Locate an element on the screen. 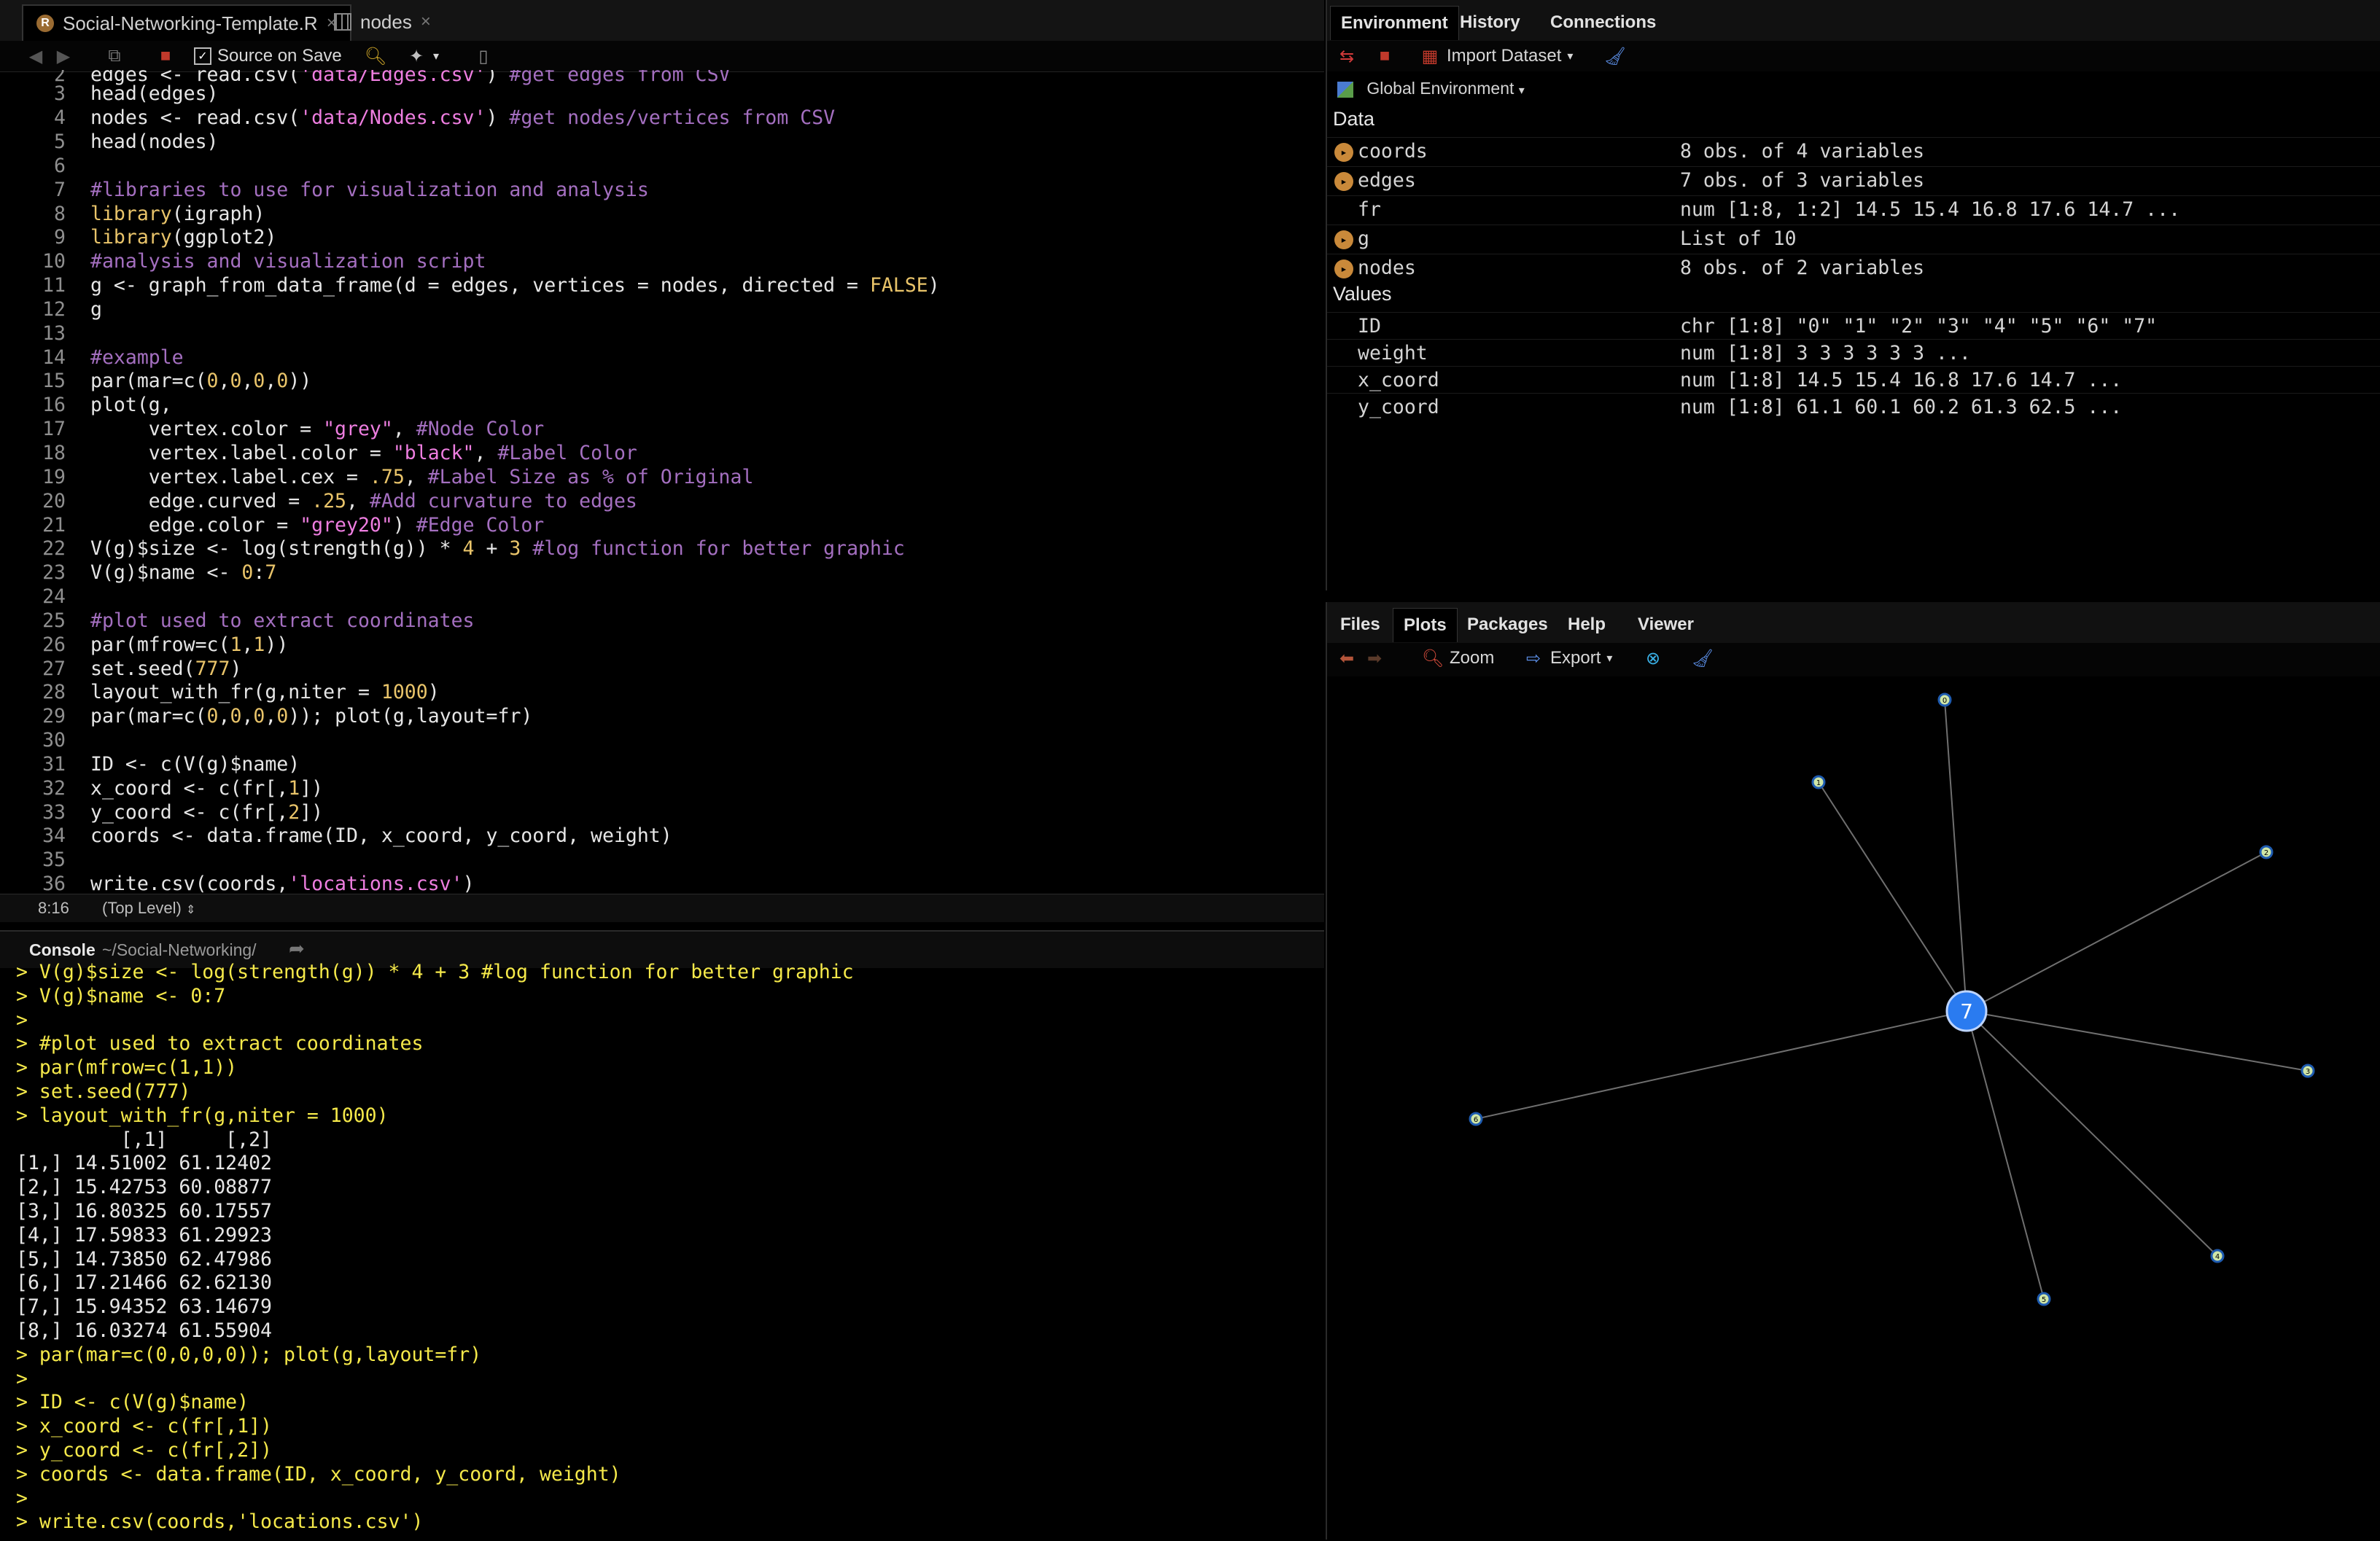 This screenshot has width=2380, height=1541. environment-row-coords: ▸ coords 8 obs. of 4 variables is located at coordinates (1853, 151).